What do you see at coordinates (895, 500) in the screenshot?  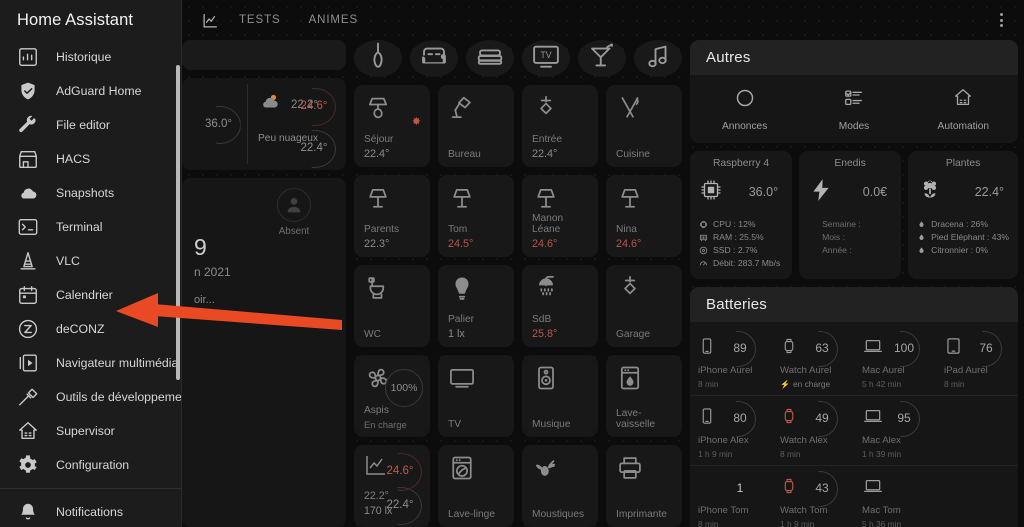 I see `battery-entry: Mac Tom 5 h 36 min` at bounding box center [895, 500].